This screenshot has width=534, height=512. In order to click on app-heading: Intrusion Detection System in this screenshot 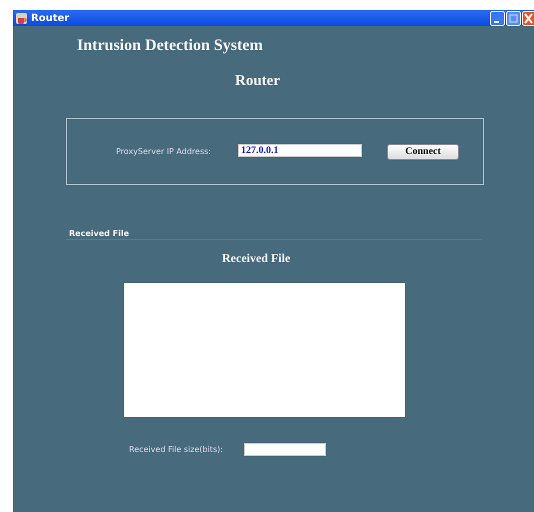, I will do `click(170, 46)`.